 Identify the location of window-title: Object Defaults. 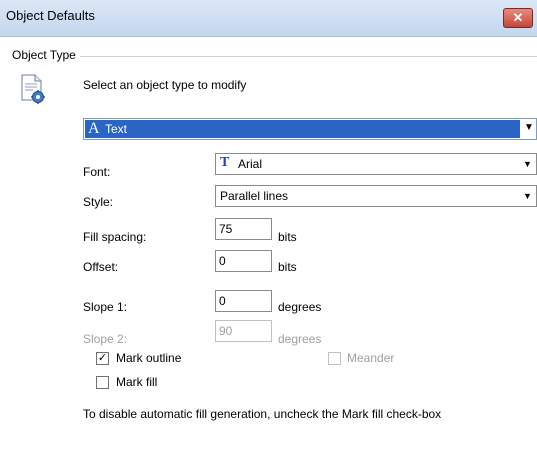
(50, 15).